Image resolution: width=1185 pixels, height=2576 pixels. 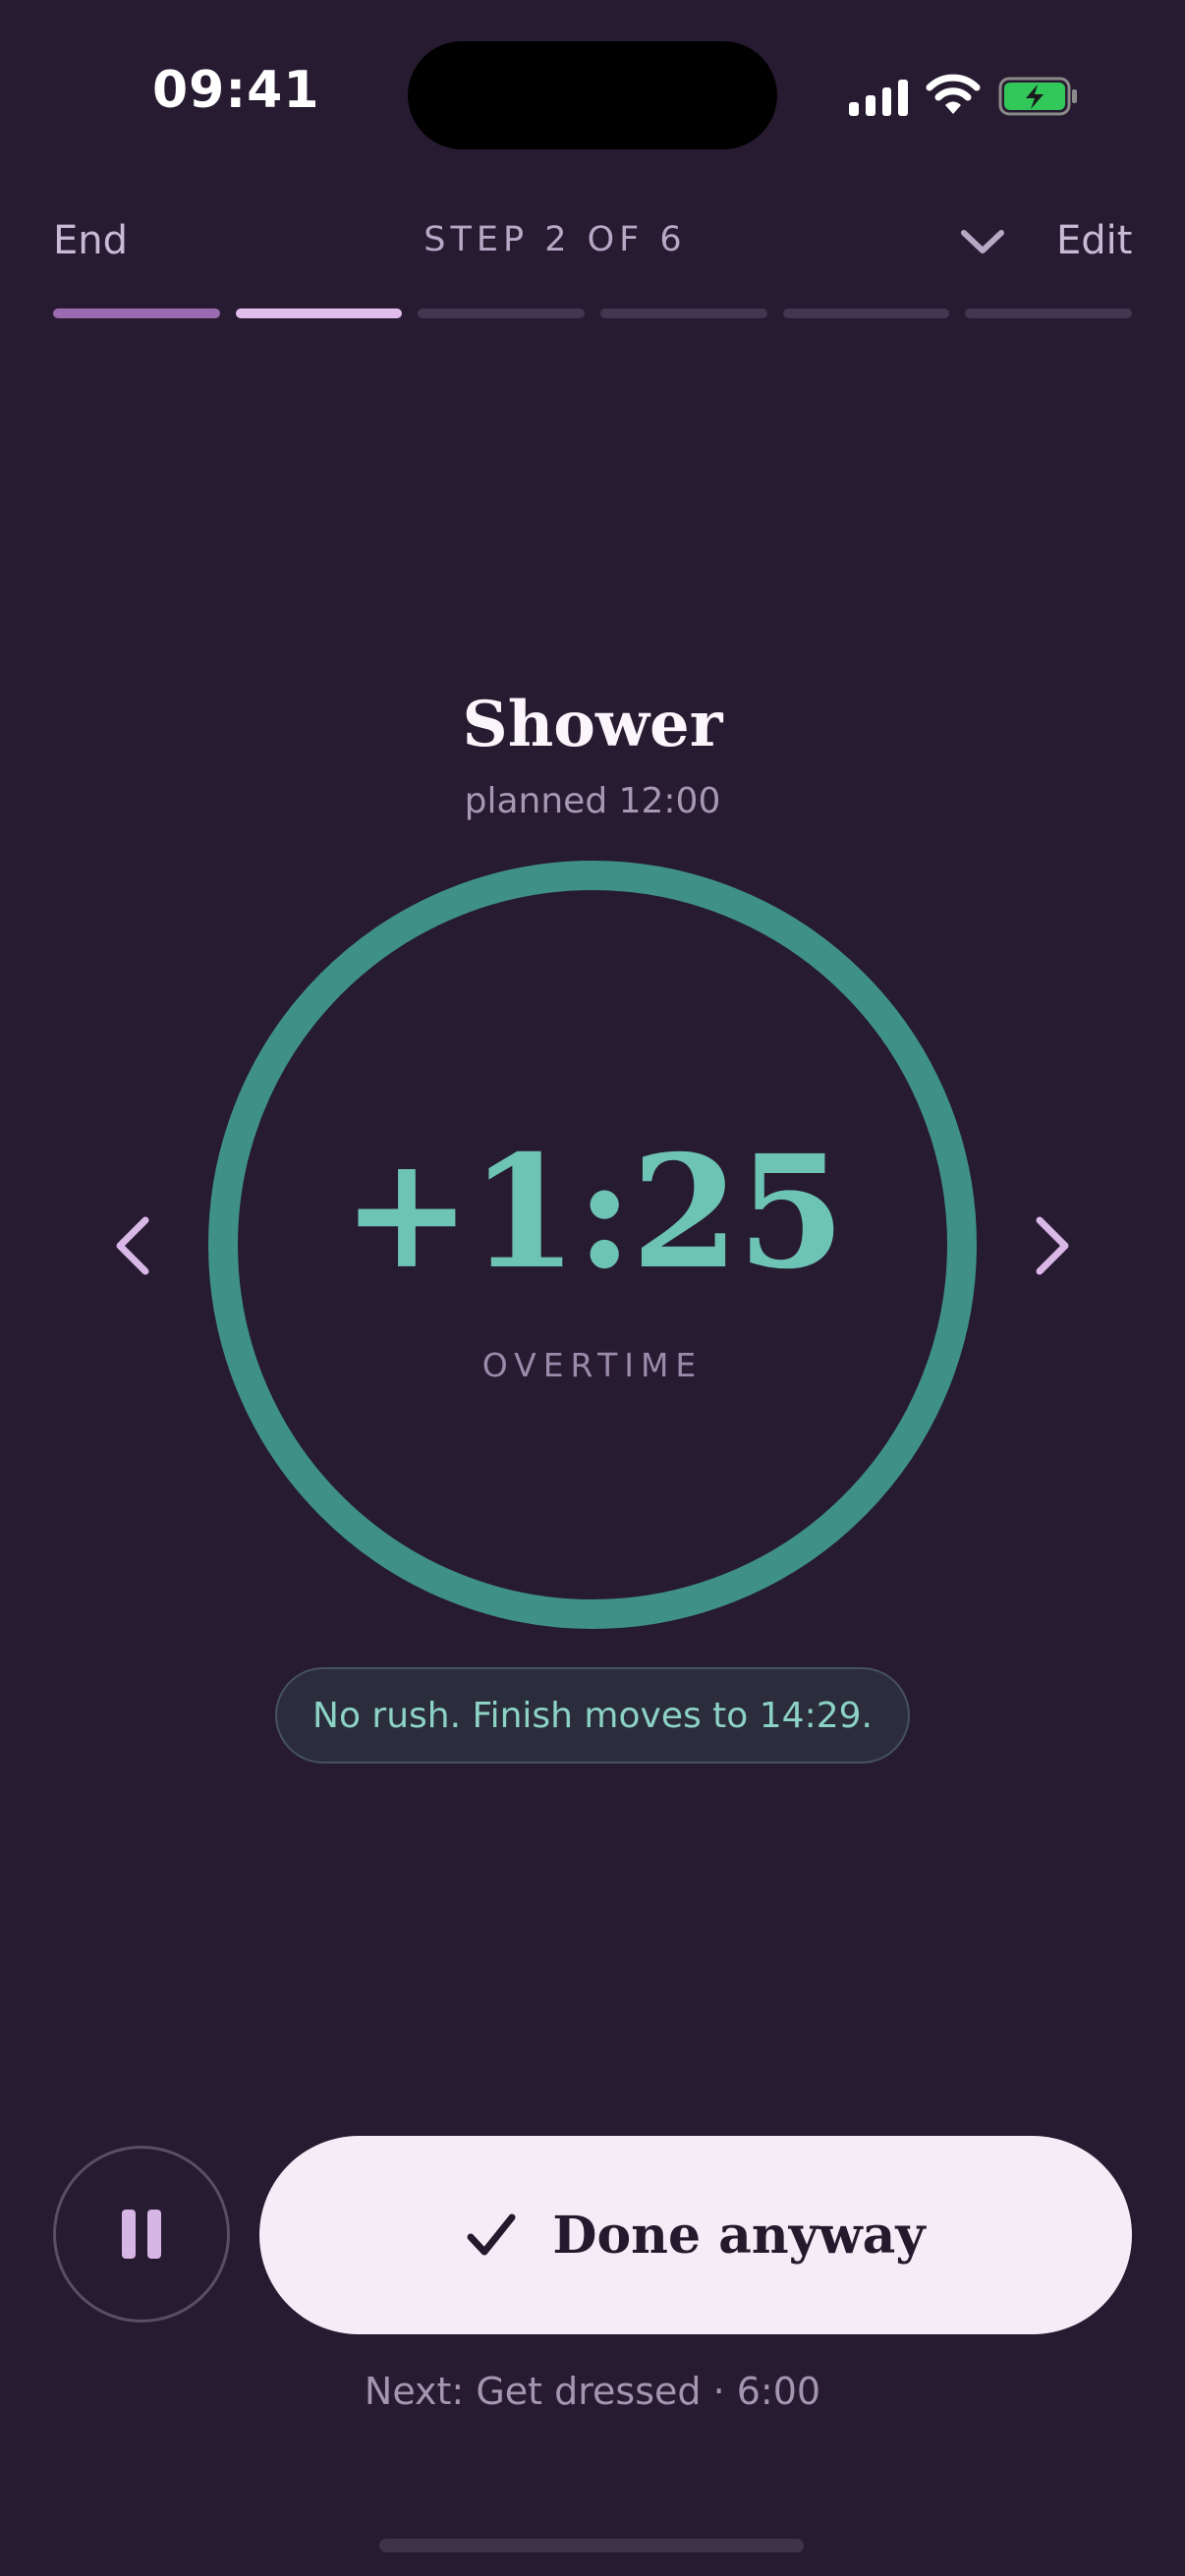 I want to click on home-indicator, so click(x=592, y=2545).